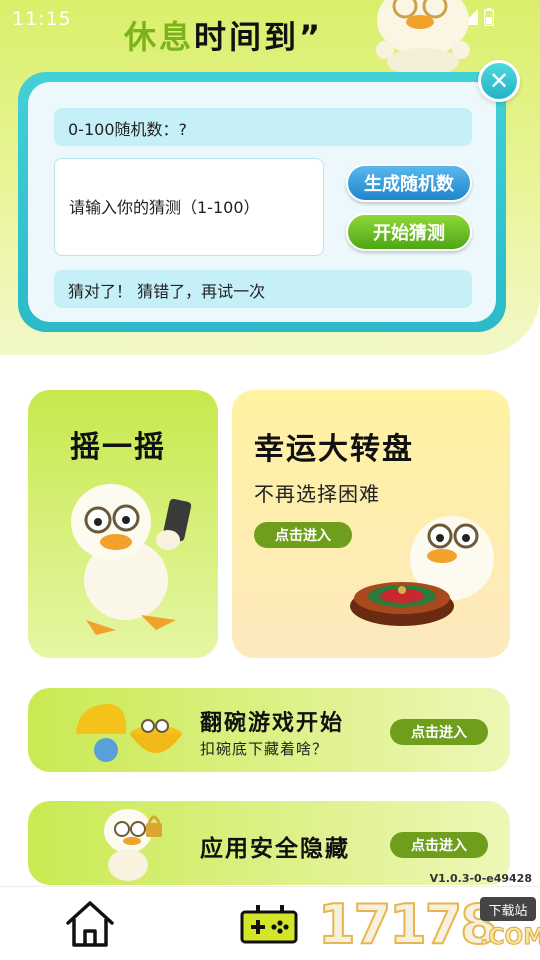 This screenshot has height=960, width=540. Describe the element at coordinates (420, 38) in the screenshot. I see `duck-mascot-top` at that location.